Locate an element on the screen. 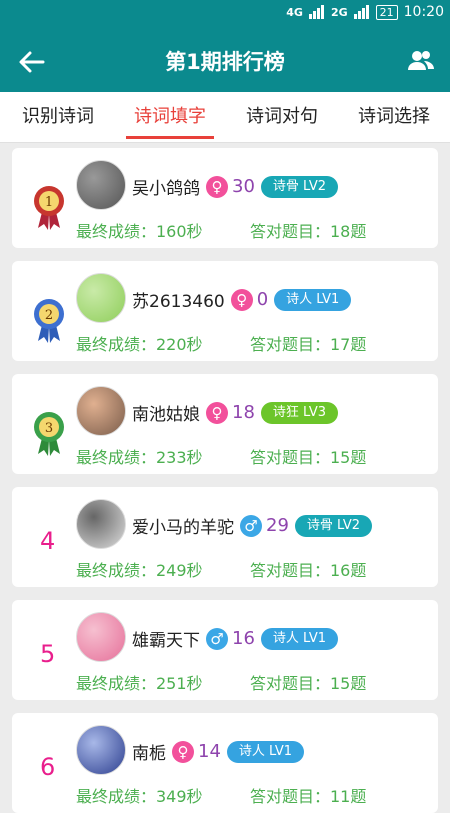 The image size is (450, 813). ranking-row: 2 苏2613460 ♀ 0 诗人 LV1 最终成绩：220秒 答对题目：17题 is located at coordinates (225, 311).